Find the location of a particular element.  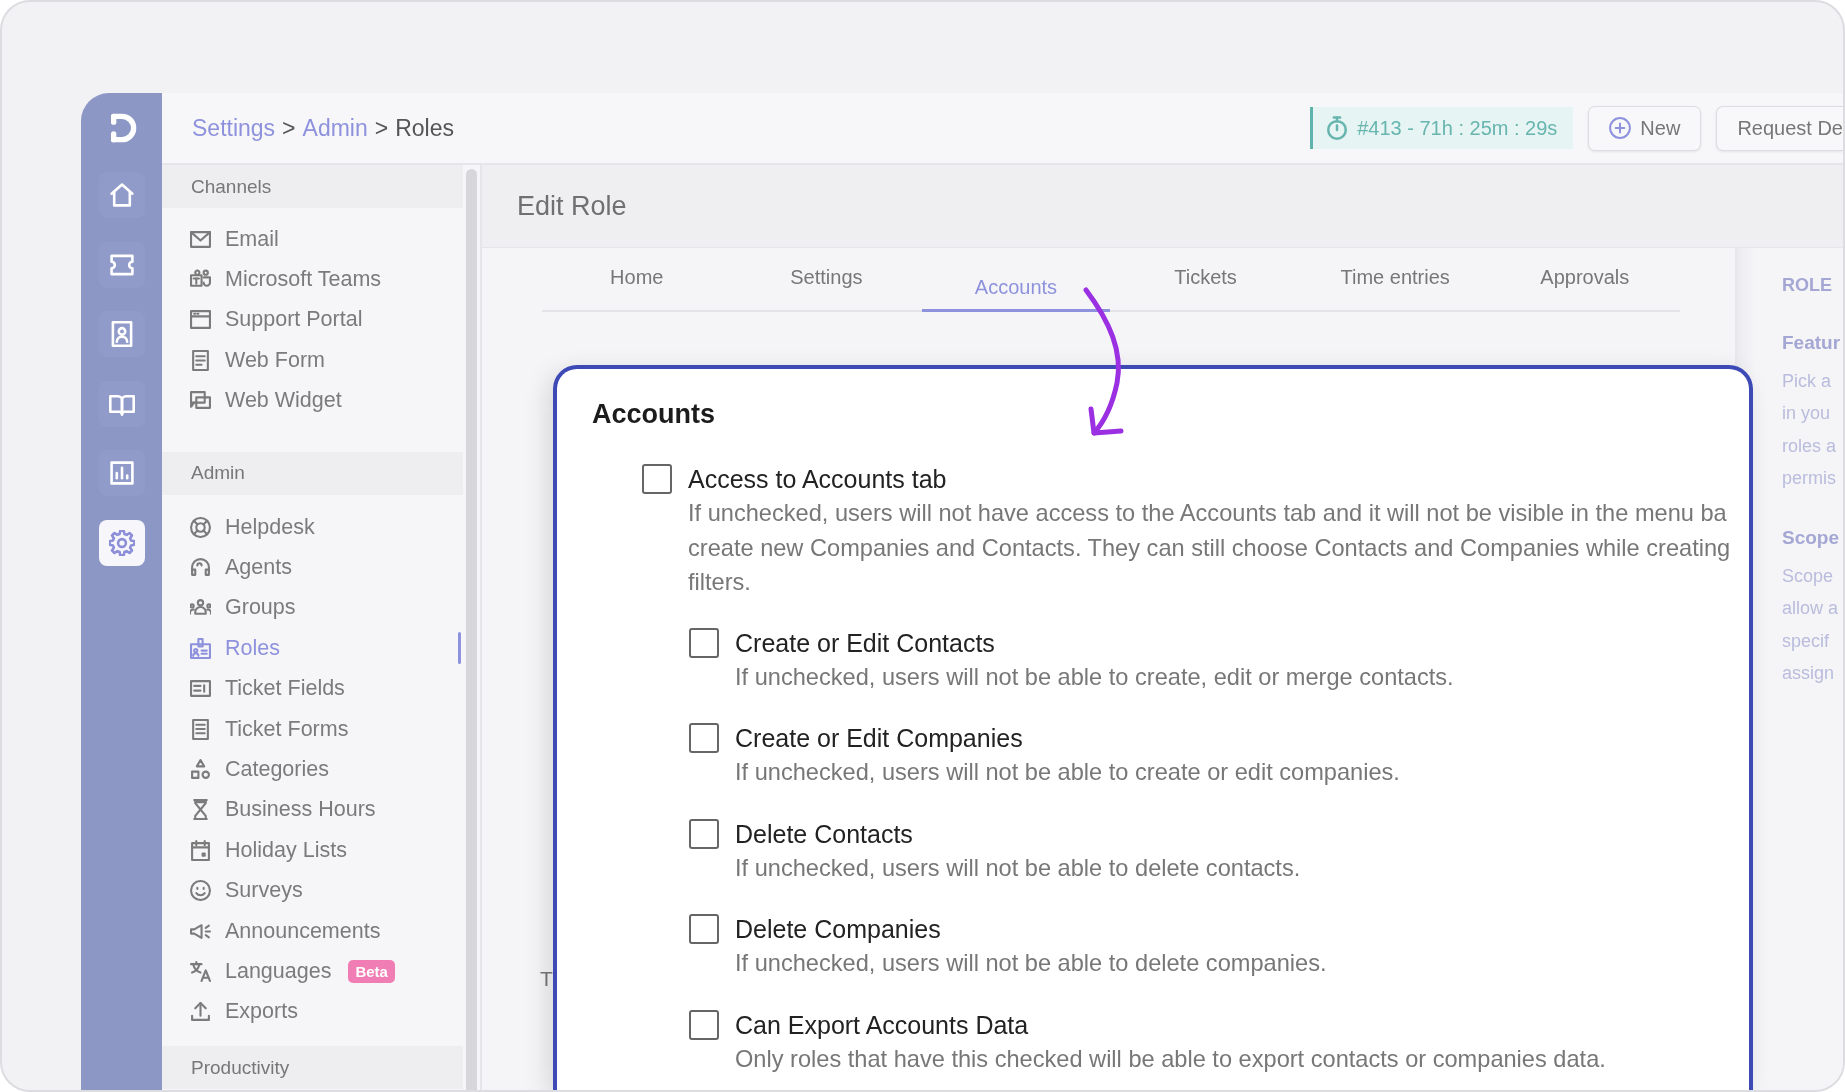

sidebar-item: Support Portal is located at coordinates (276, 320).